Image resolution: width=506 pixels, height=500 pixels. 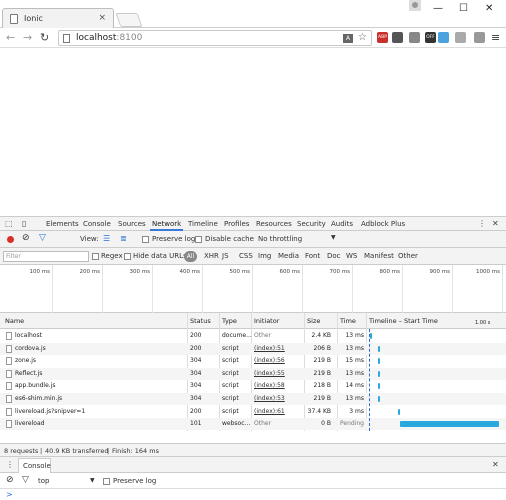 I want to click on menu-icon: ≡, so click(x=495, y=37).